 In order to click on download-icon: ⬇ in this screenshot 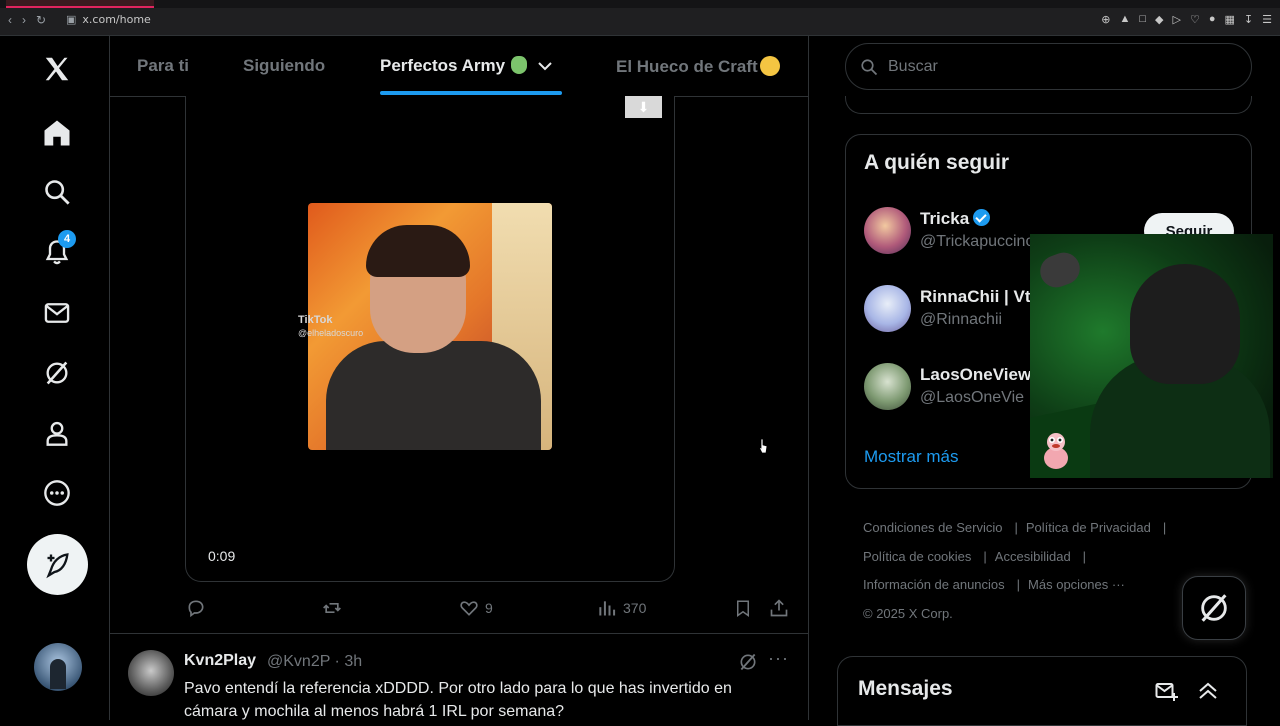, I will do `click(643, 107)`.